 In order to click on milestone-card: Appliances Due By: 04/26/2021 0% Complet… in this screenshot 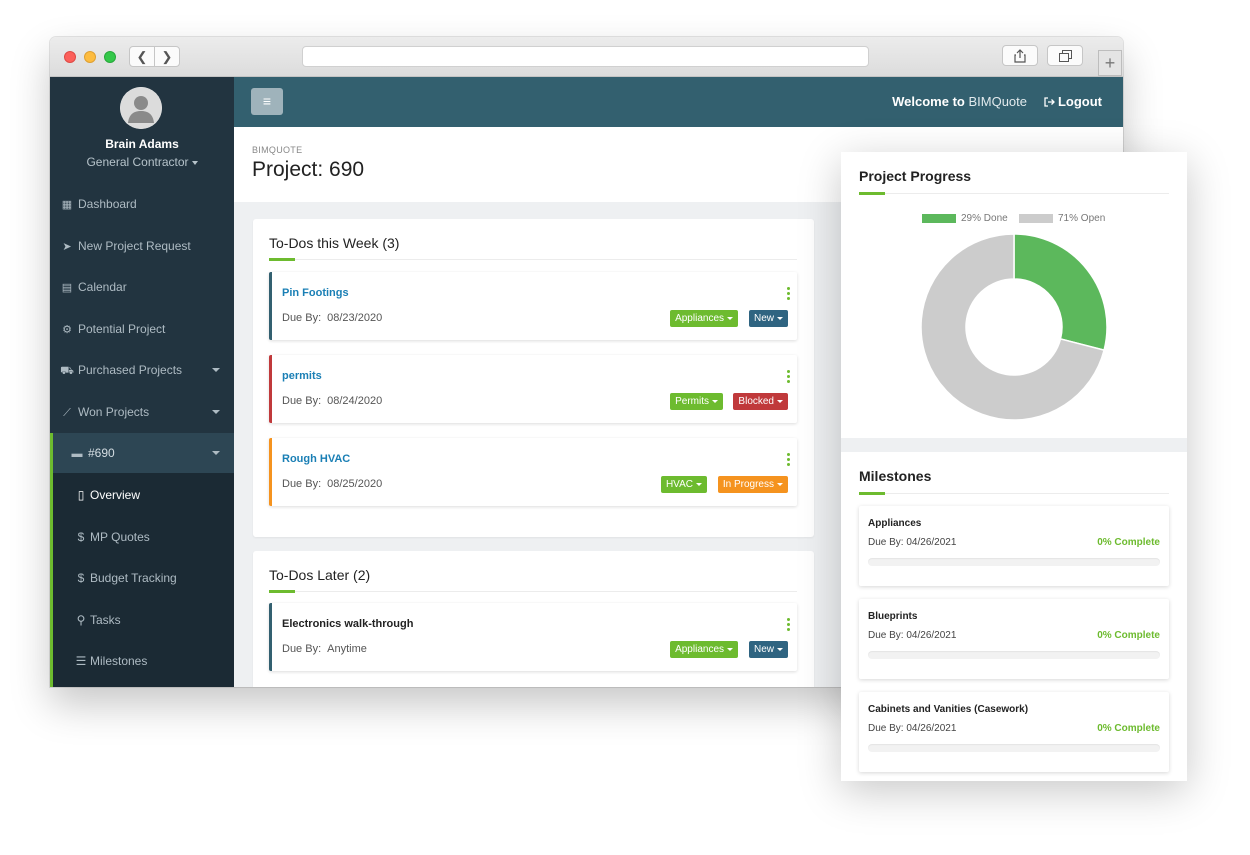, I will do `click(1014, 546)`.